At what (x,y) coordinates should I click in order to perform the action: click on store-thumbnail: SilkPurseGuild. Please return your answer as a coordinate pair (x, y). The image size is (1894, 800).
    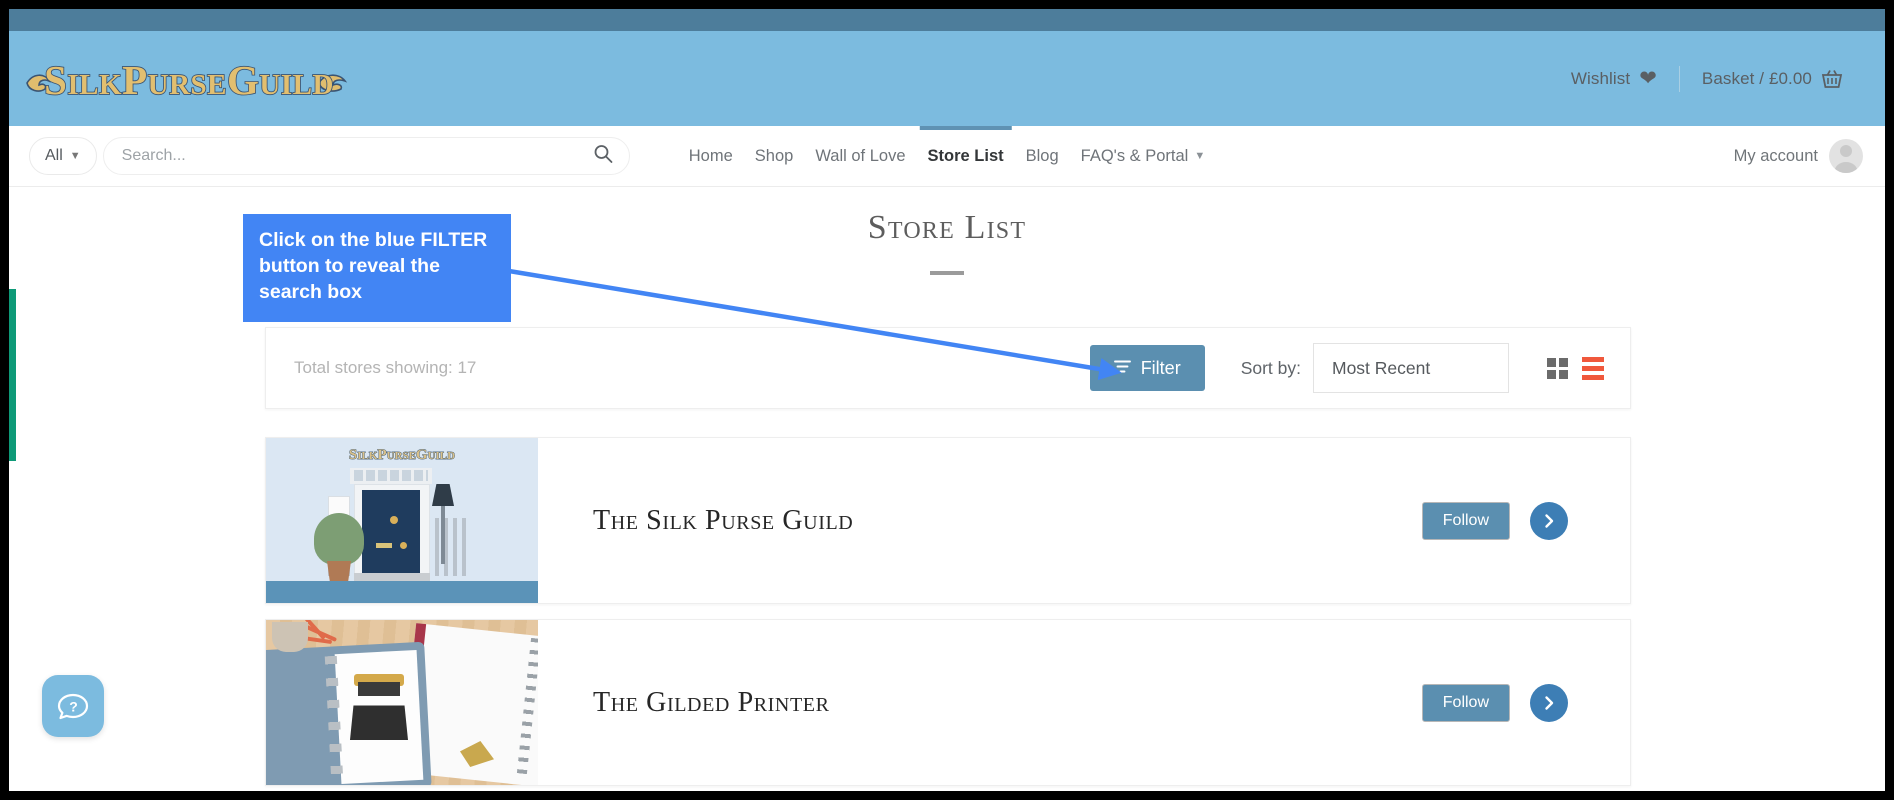
    Looking at the image, I should click on (402, 520).